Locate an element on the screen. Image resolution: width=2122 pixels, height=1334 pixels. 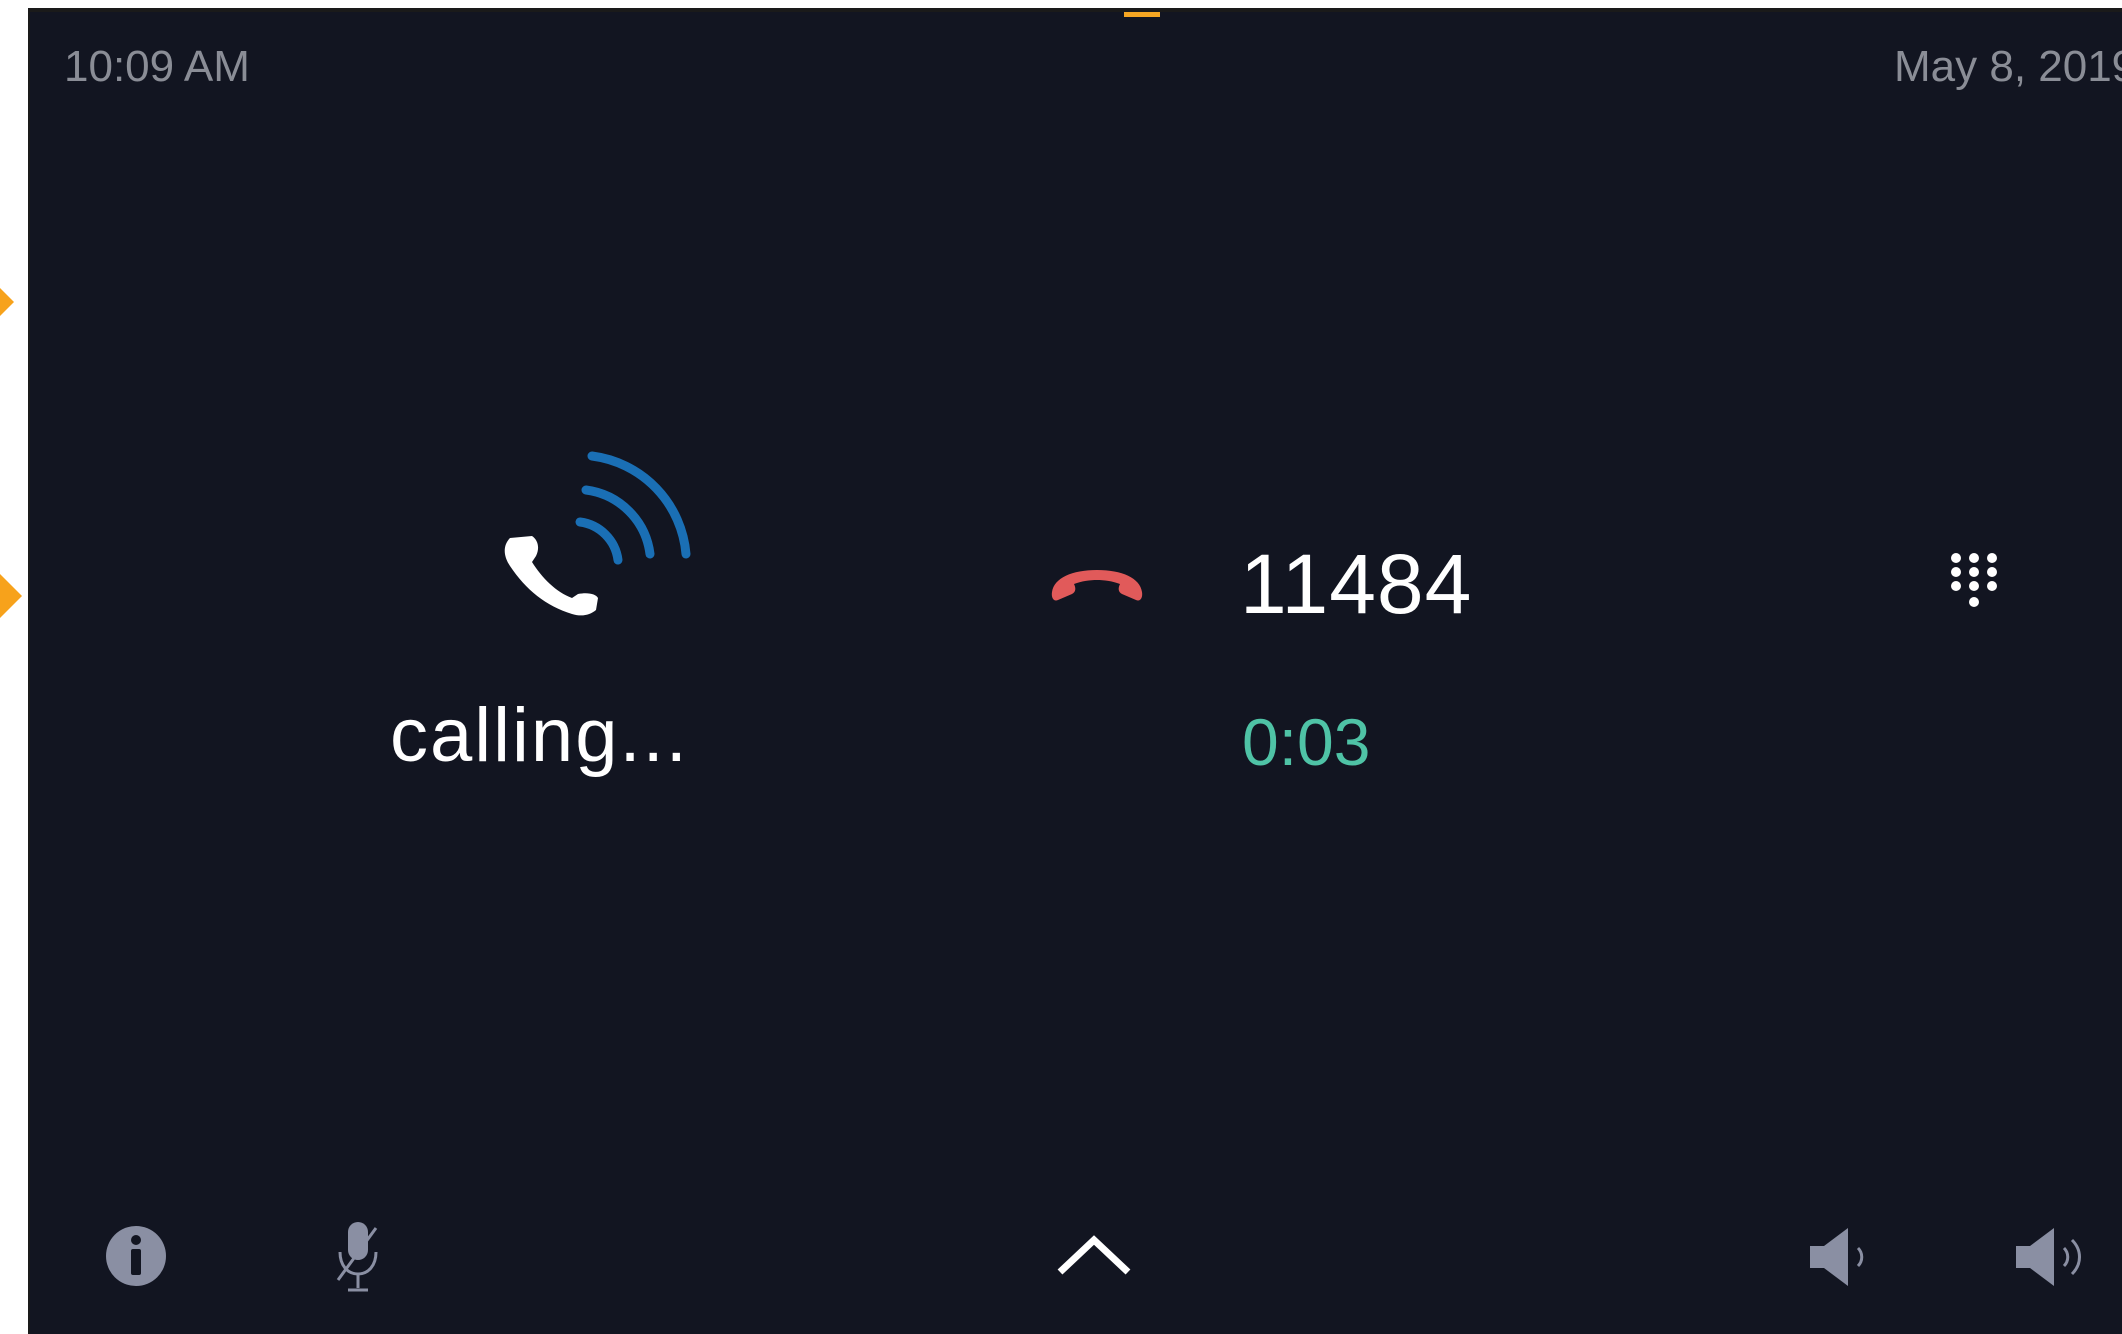
info-button is located at coordinates (136, 1256).